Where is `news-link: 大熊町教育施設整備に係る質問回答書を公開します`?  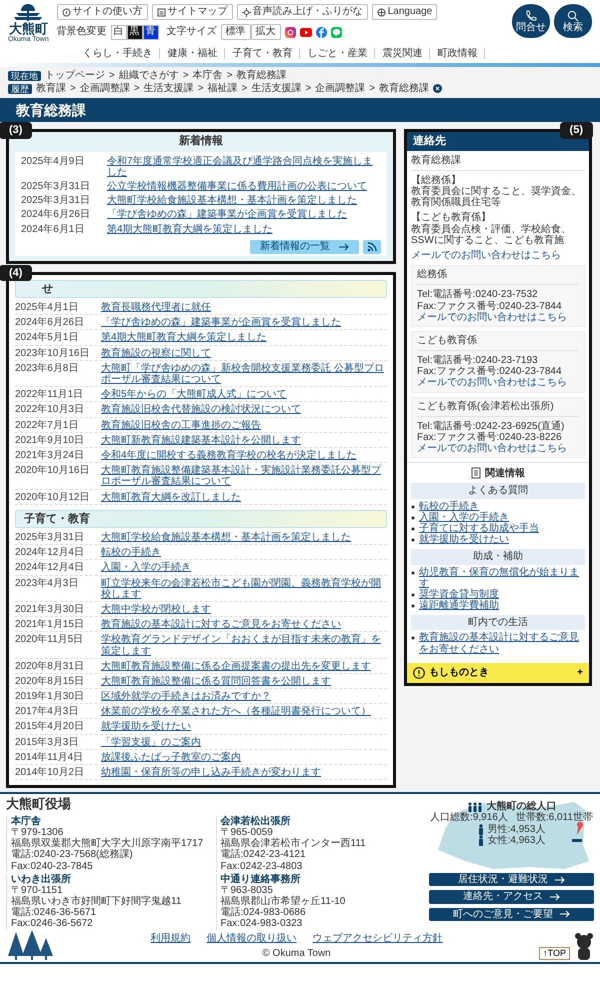
news-link: 大熊町教育施設整備に係る質問回答書を公開します is located at coordinates (216, 682).